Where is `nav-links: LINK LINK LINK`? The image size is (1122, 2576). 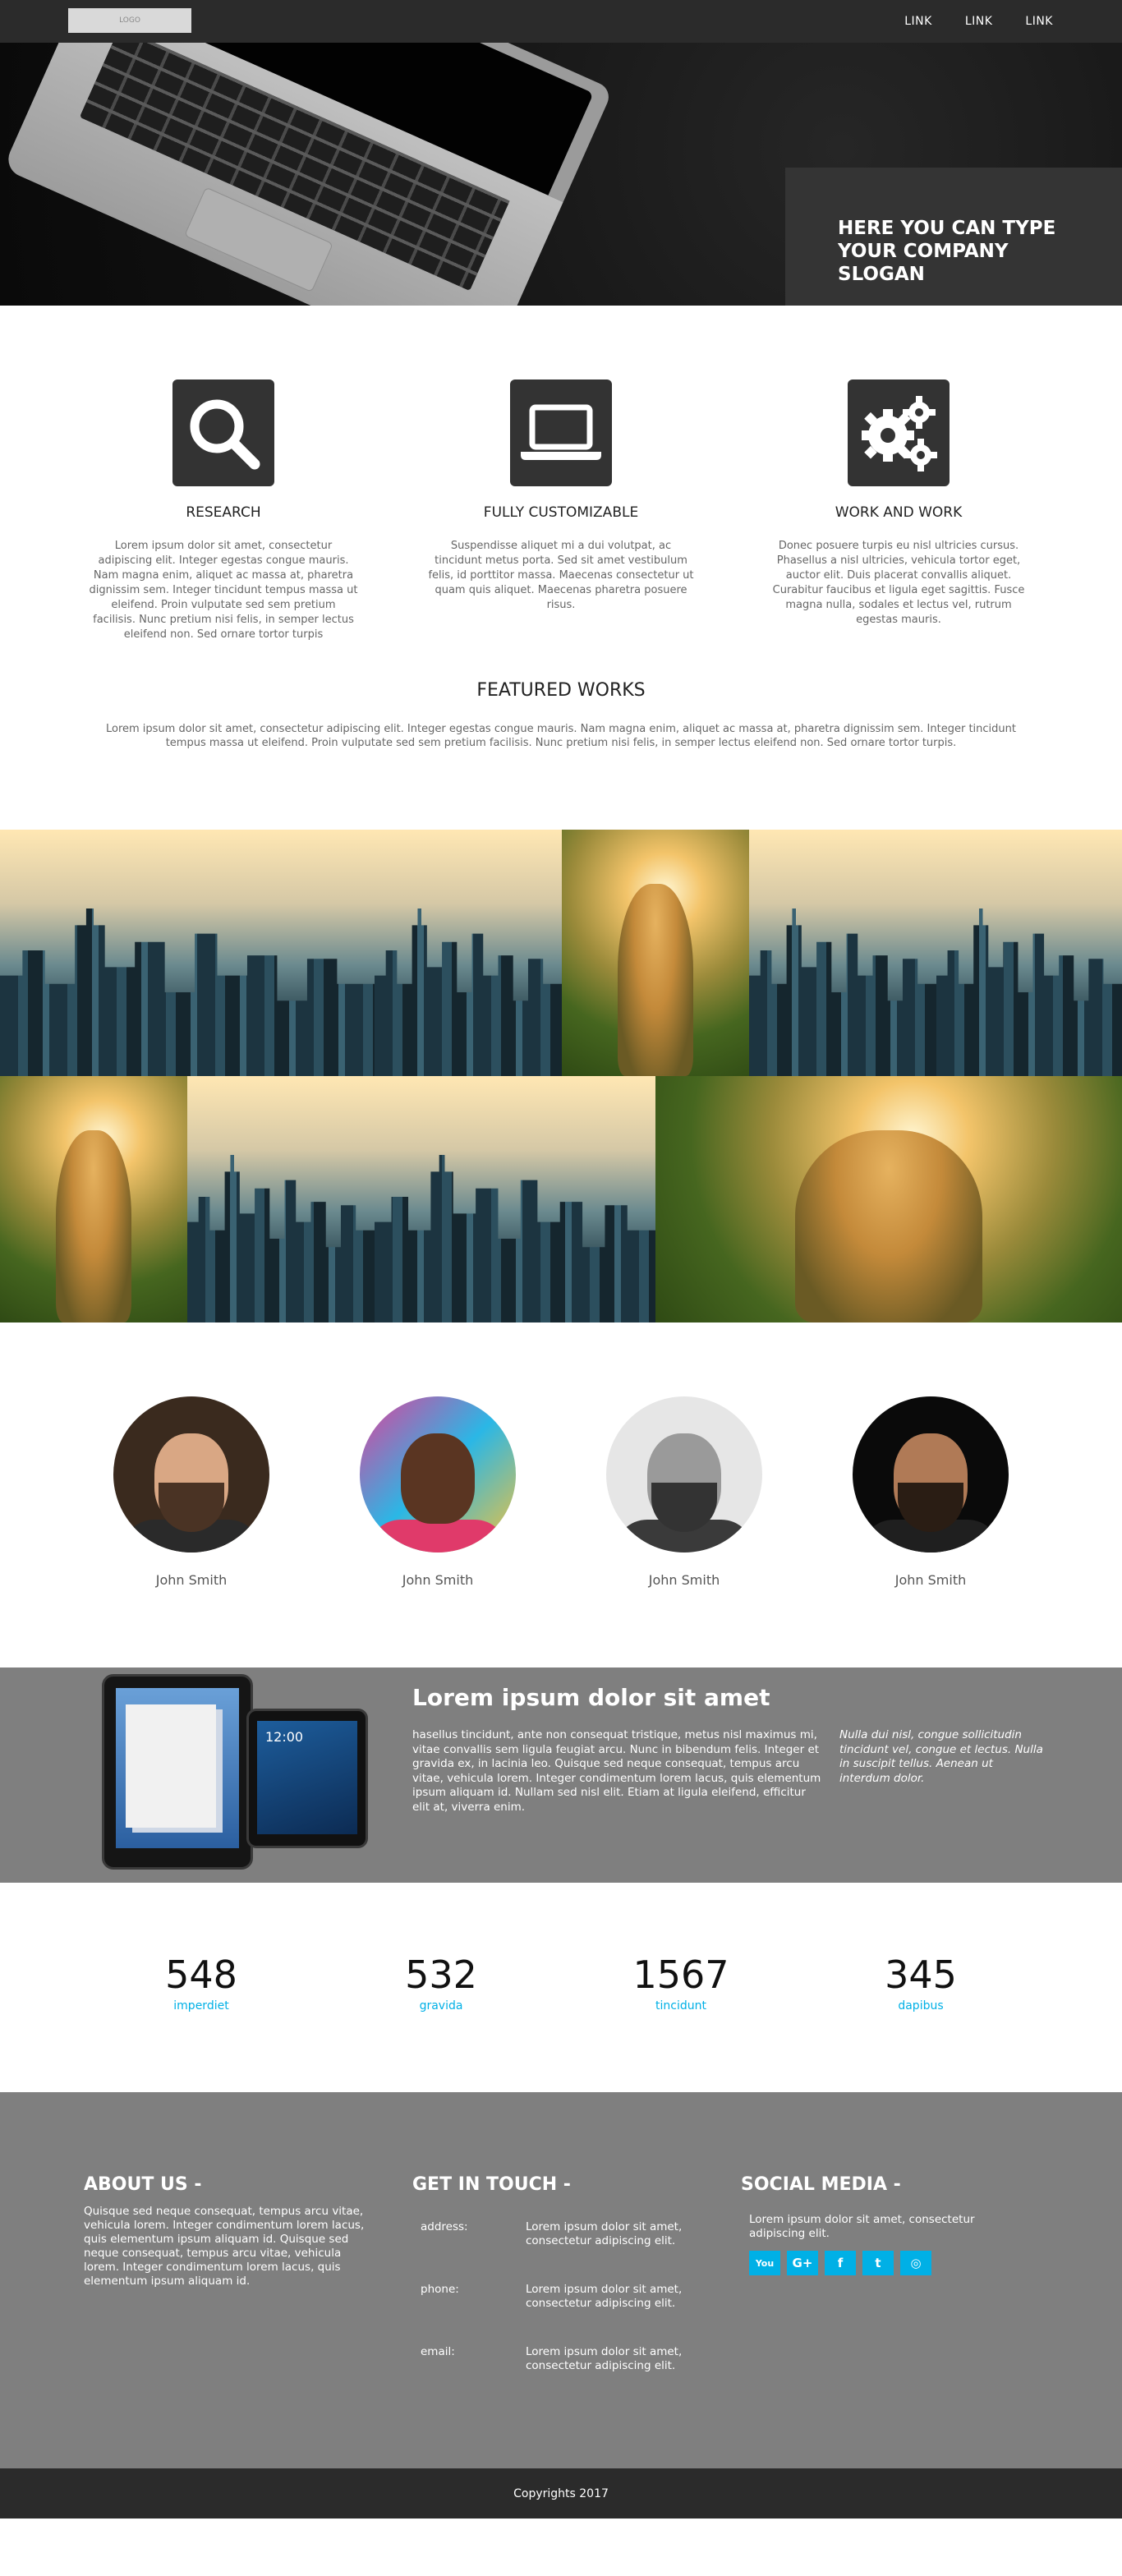
nav-links: LINK LINK LINK is located at coordinates (978, 21).